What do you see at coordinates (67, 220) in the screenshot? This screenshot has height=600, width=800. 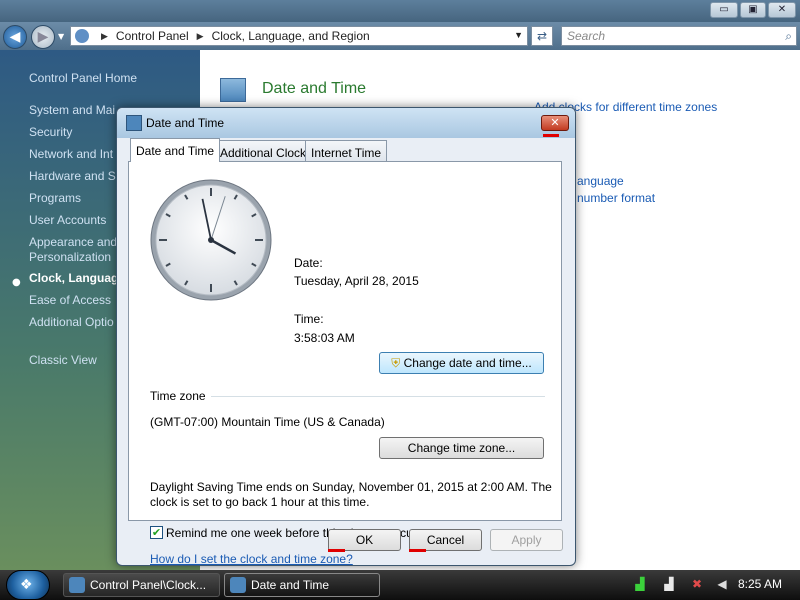 I see `nav-user-accounts: User Accounts` at bounding box center [67, 220].